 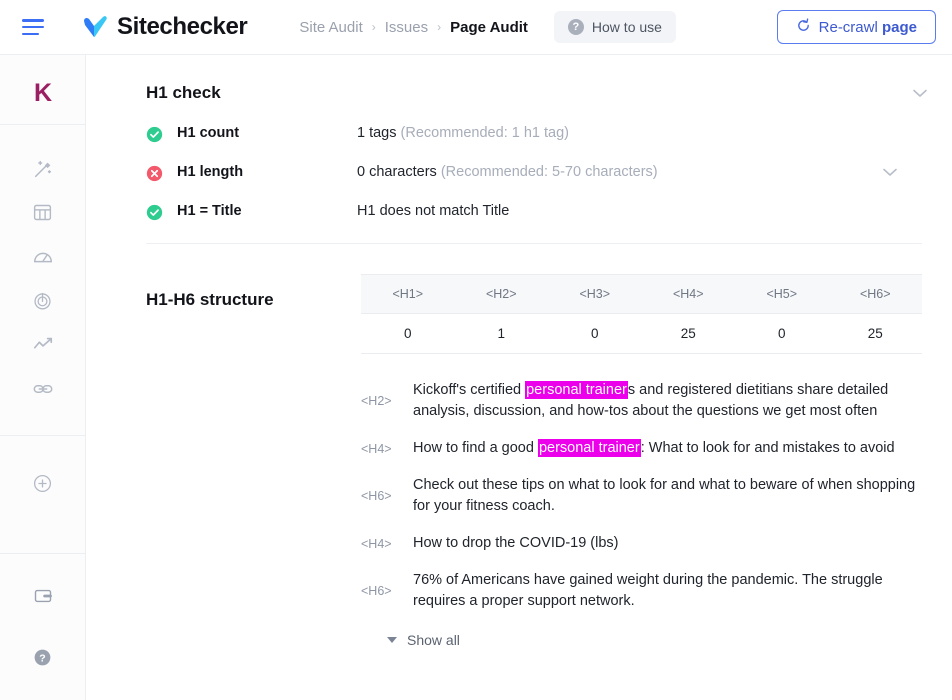 I want to click on magic-wand-icon, so click(x=43, y=171).